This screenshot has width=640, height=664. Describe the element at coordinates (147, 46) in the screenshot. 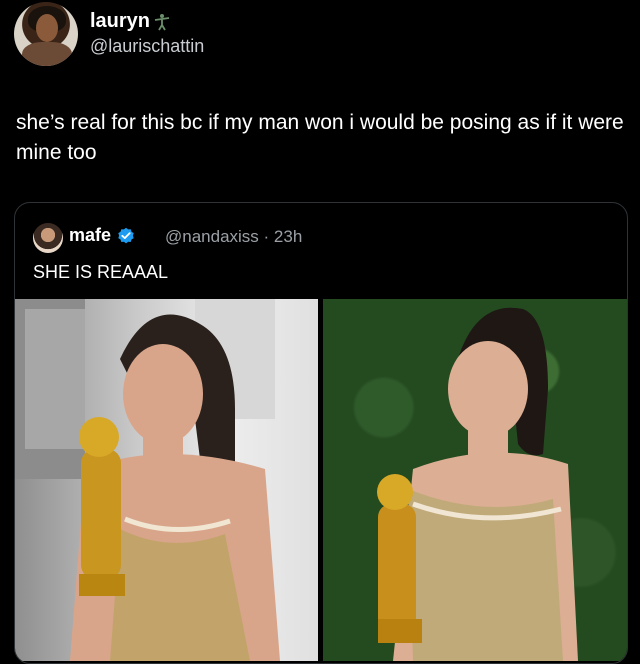

I see `user-handle: @laurischattin` at that location.